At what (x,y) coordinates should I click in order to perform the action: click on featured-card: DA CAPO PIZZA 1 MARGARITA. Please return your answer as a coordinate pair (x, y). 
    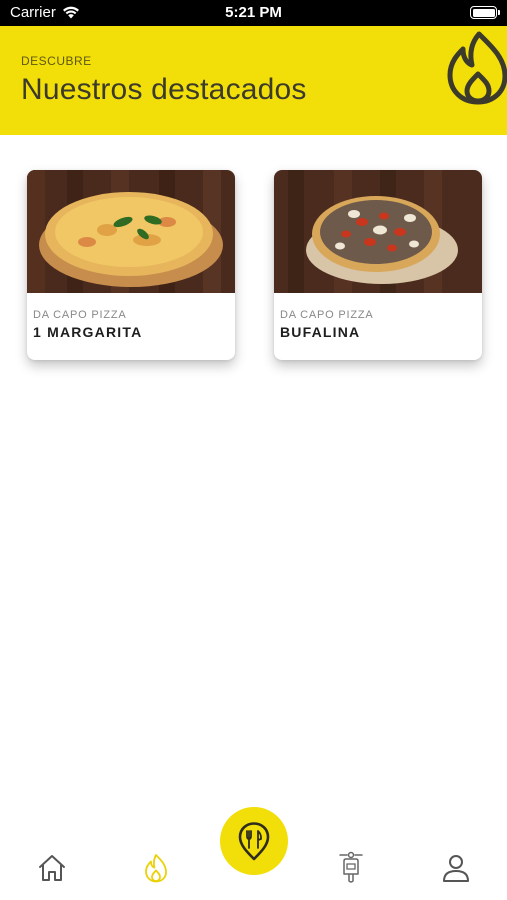
    Looking at the image, I should click on (131, 265).